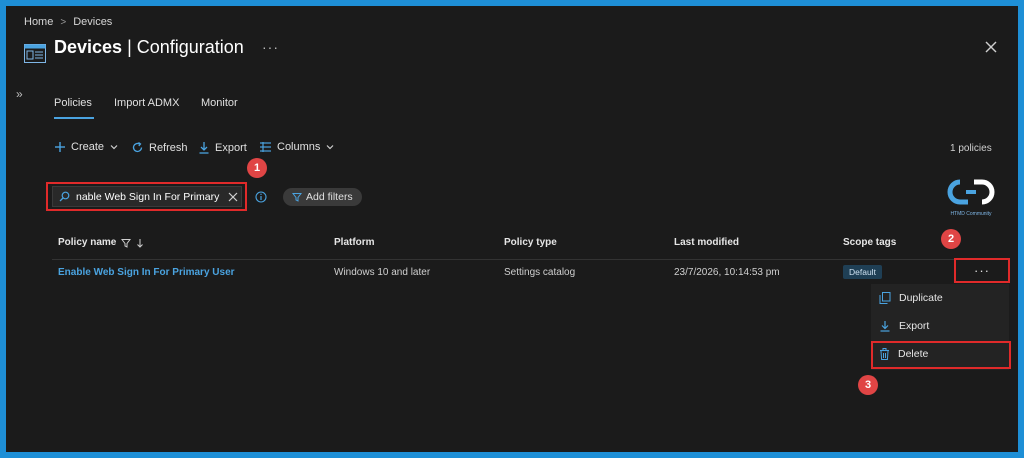 The image size is (1024, 458). Describe the element at coordinates (941, 355) in the screenshot. I see `highlight-delete` at that location.